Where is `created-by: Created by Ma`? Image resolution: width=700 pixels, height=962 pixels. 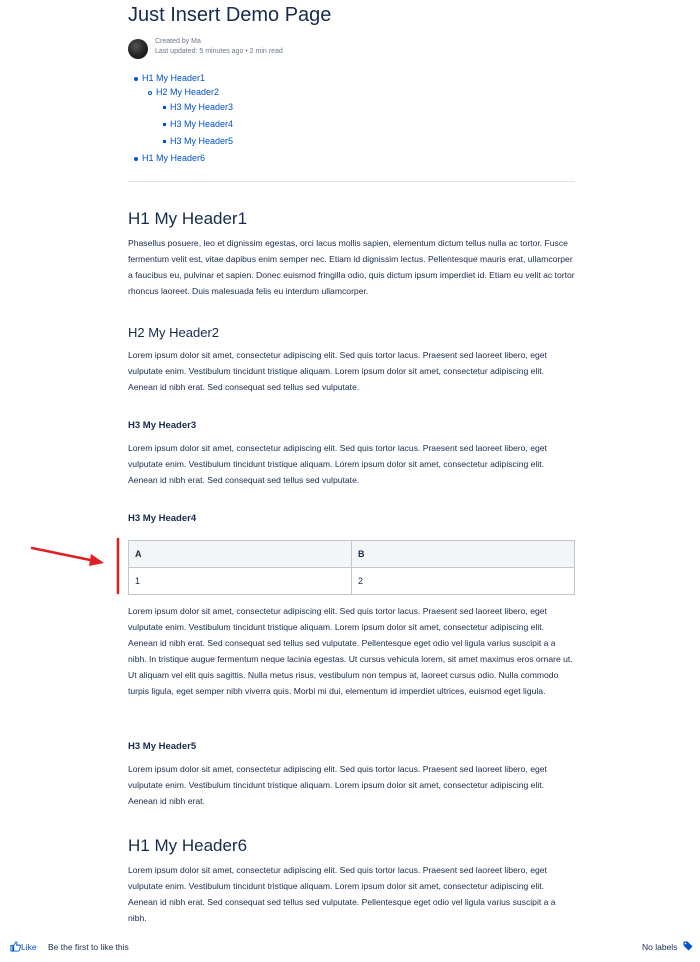 created-by: Created by Ma is located at coordinates (178, 41).